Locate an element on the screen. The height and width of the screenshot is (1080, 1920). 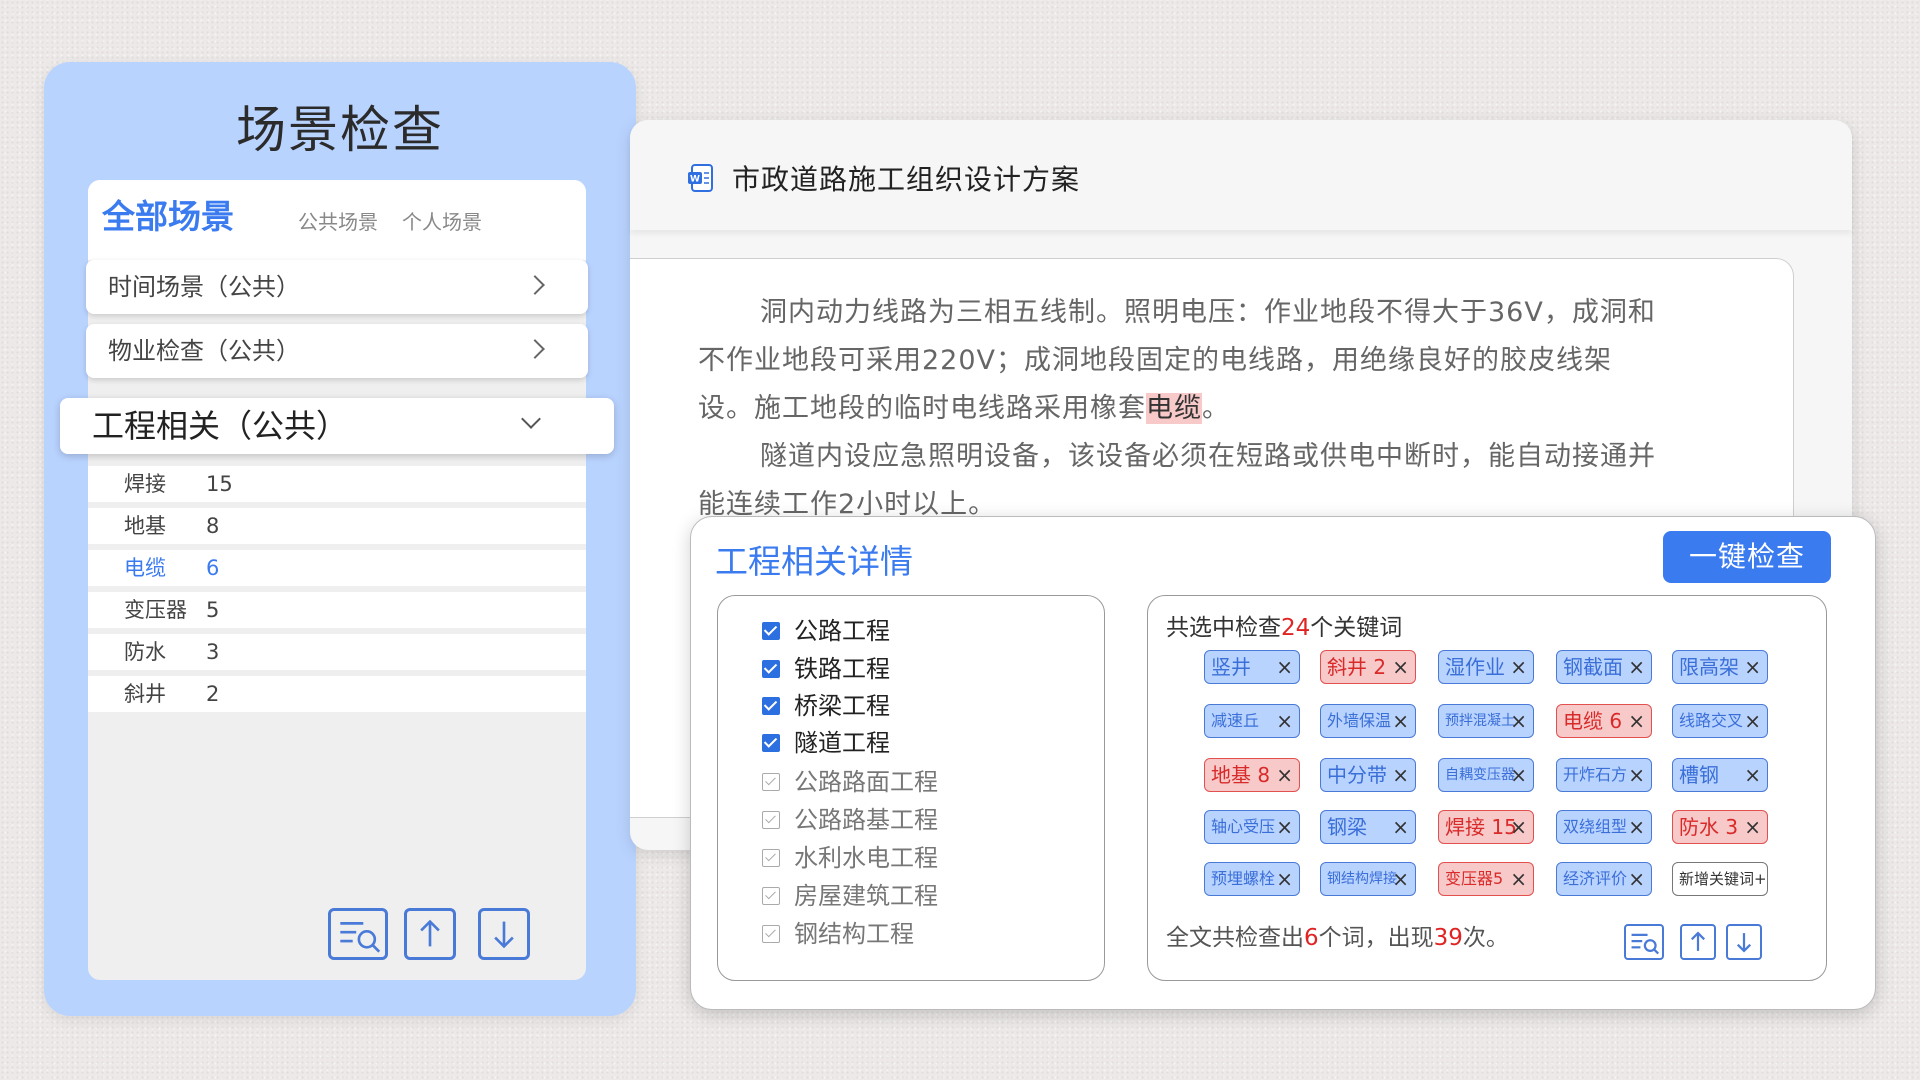
keyword-chip: 中分带 × is located at coordinates (1368, 775).